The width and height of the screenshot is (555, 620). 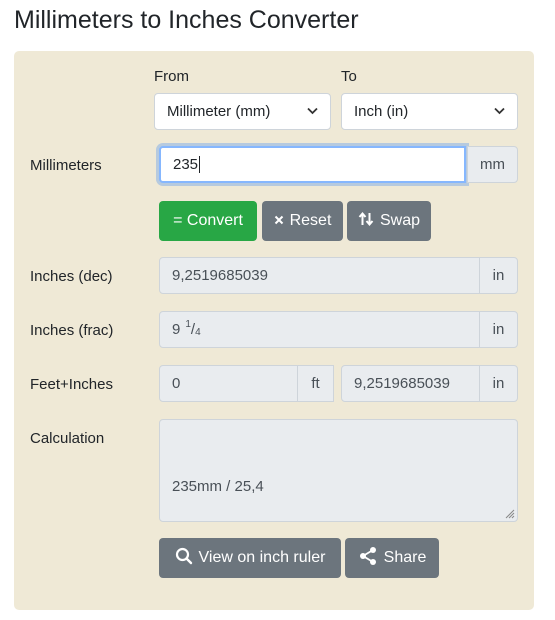 What do you see at coordinates (171, 76) in the screenshot?
I see `from-label: From` at bounding box center [171, 76].